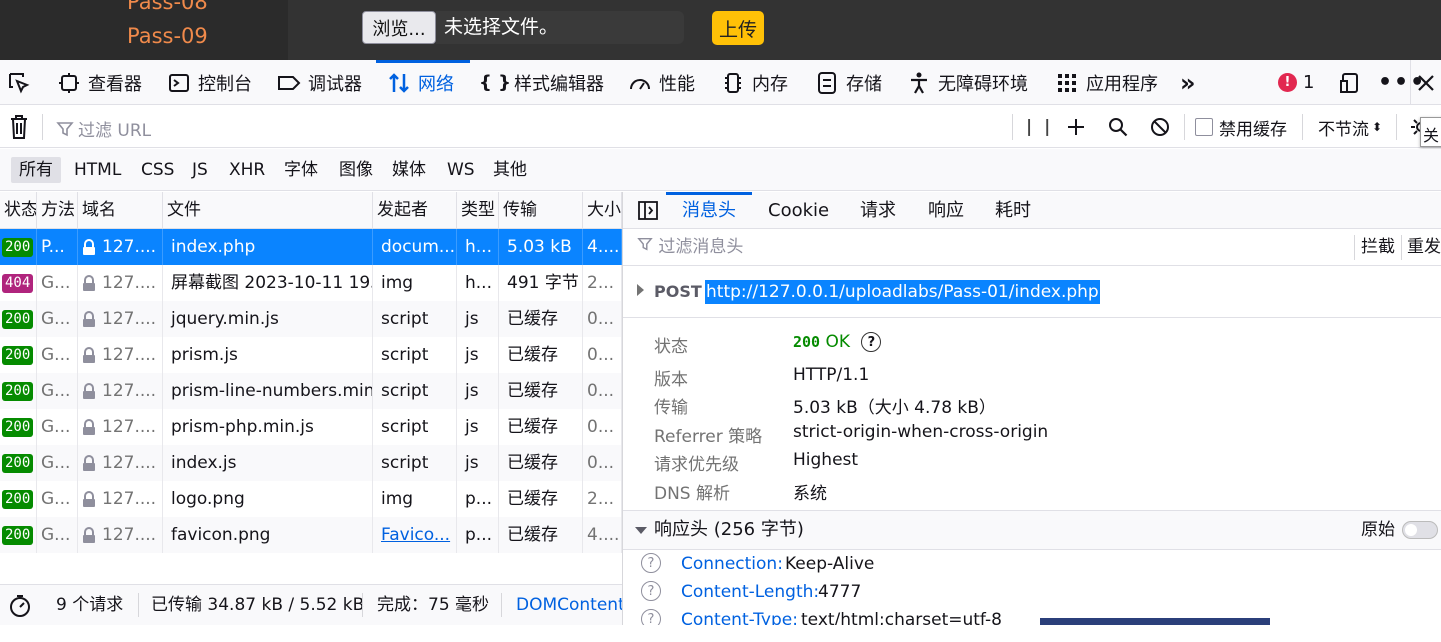 This screenshot has width=1441, height=642. I want to click on type-text: js, so click(472, 427).